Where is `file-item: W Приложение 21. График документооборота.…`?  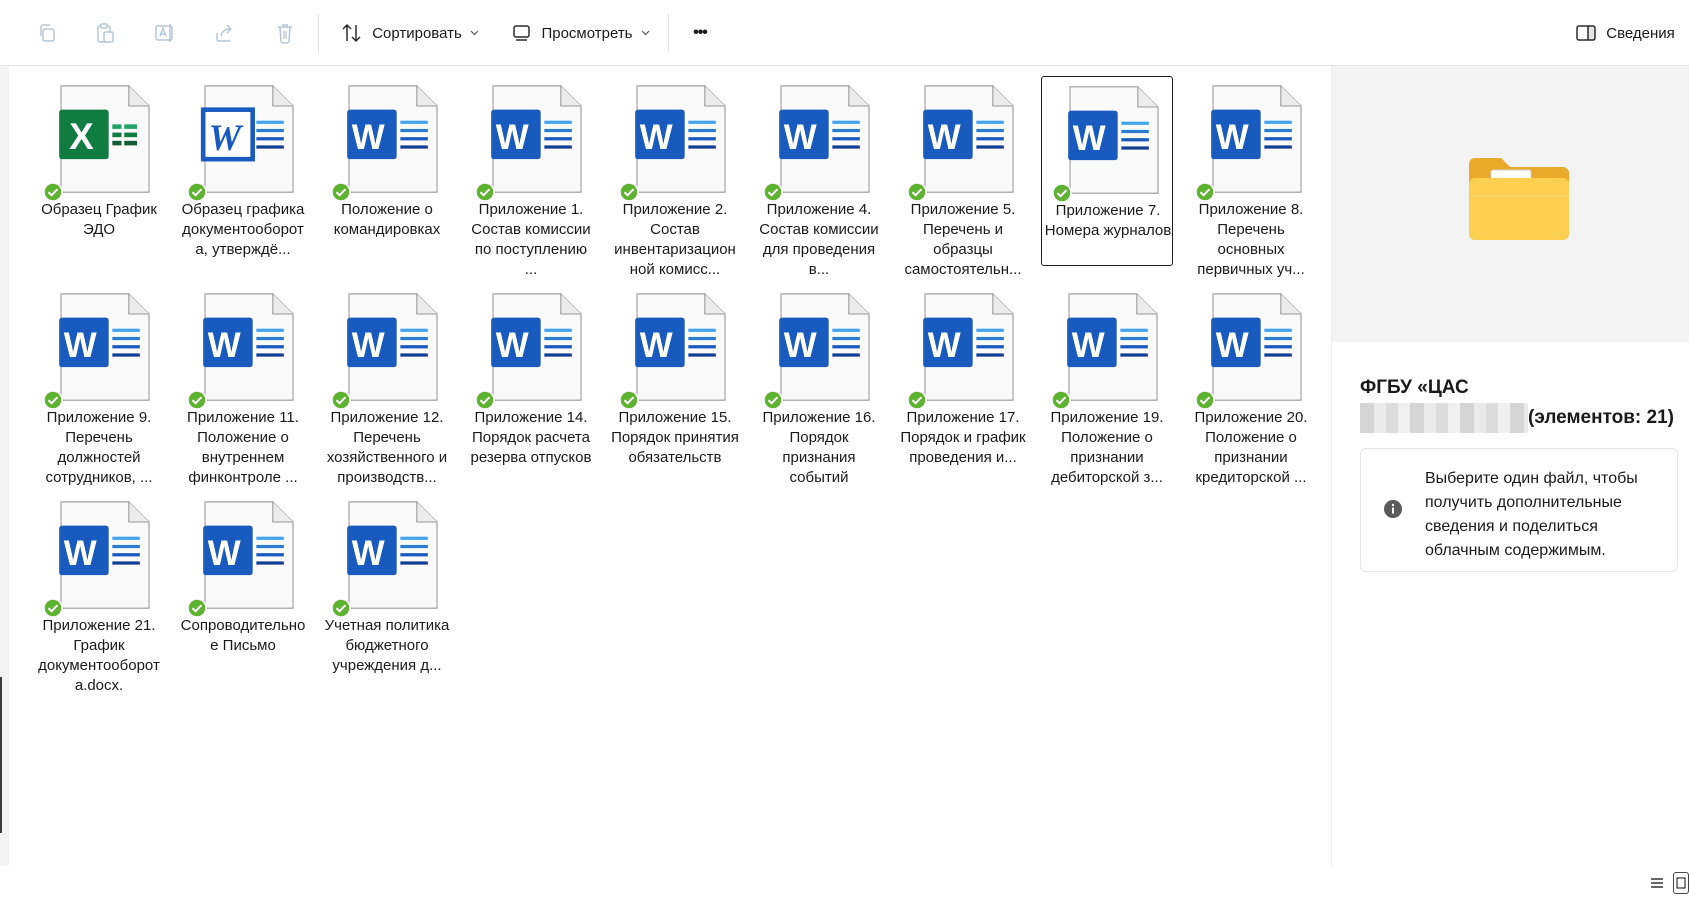 file-item: W Приложение 21. График документооборота.… is located at coordinates (99, 593).